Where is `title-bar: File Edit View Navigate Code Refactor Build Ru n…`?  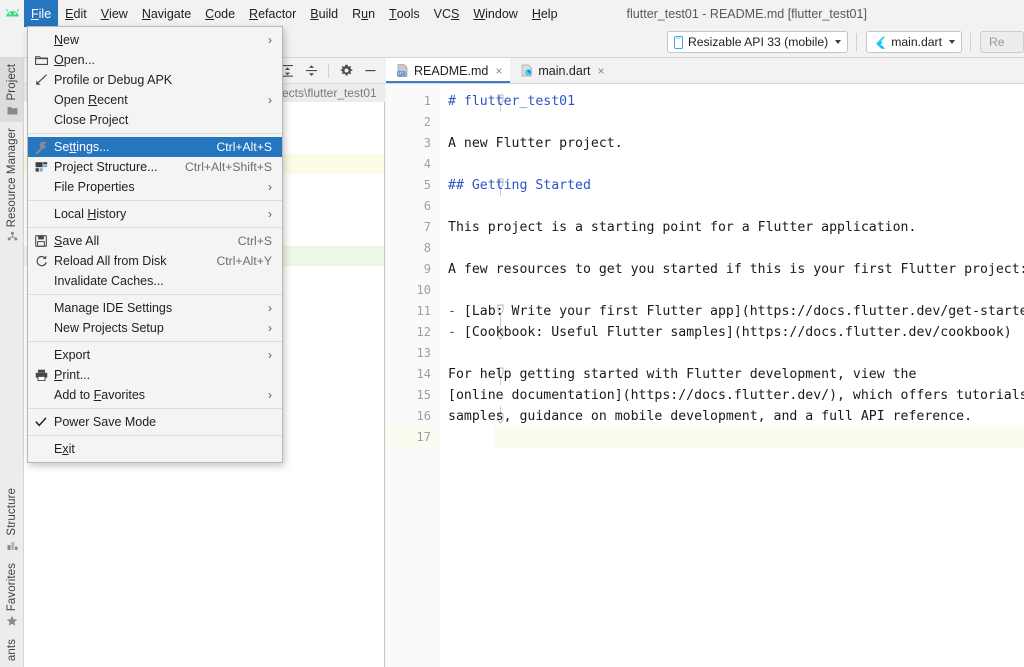
title-bar: File Edit View Navigate Code Refactor Build Ru n… is located at coordinates (512, 13).